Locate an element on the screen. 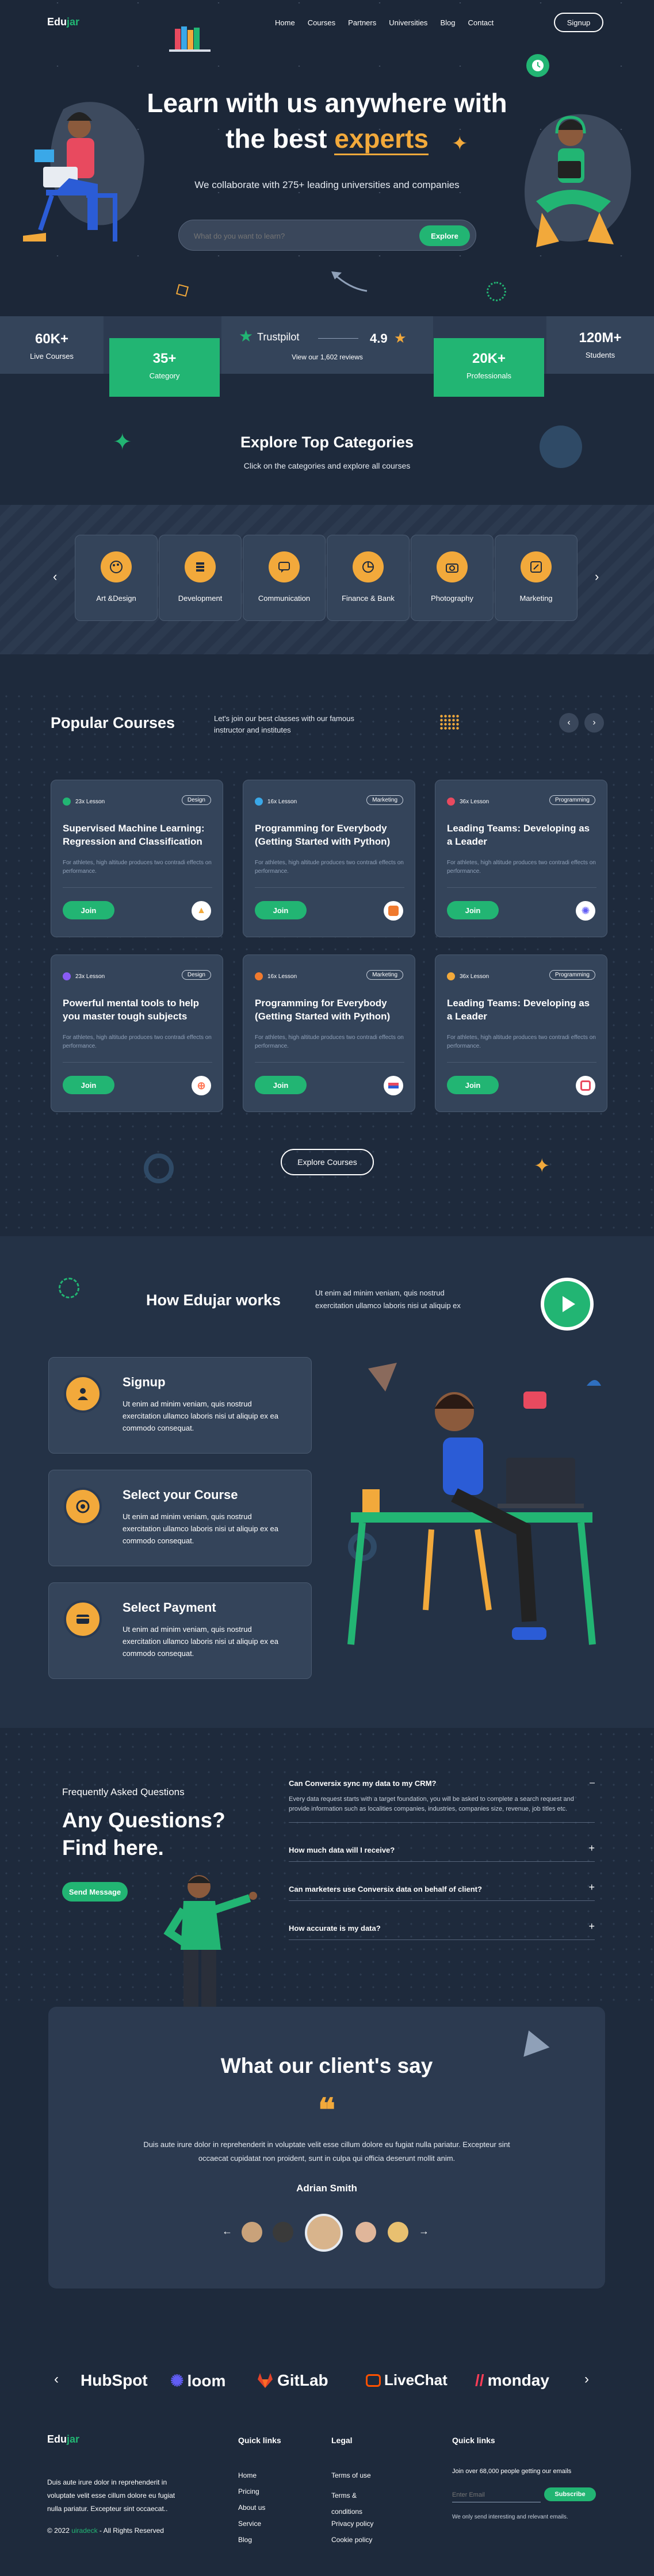  nav-blog: Blog is located at coordinates (447, 22).